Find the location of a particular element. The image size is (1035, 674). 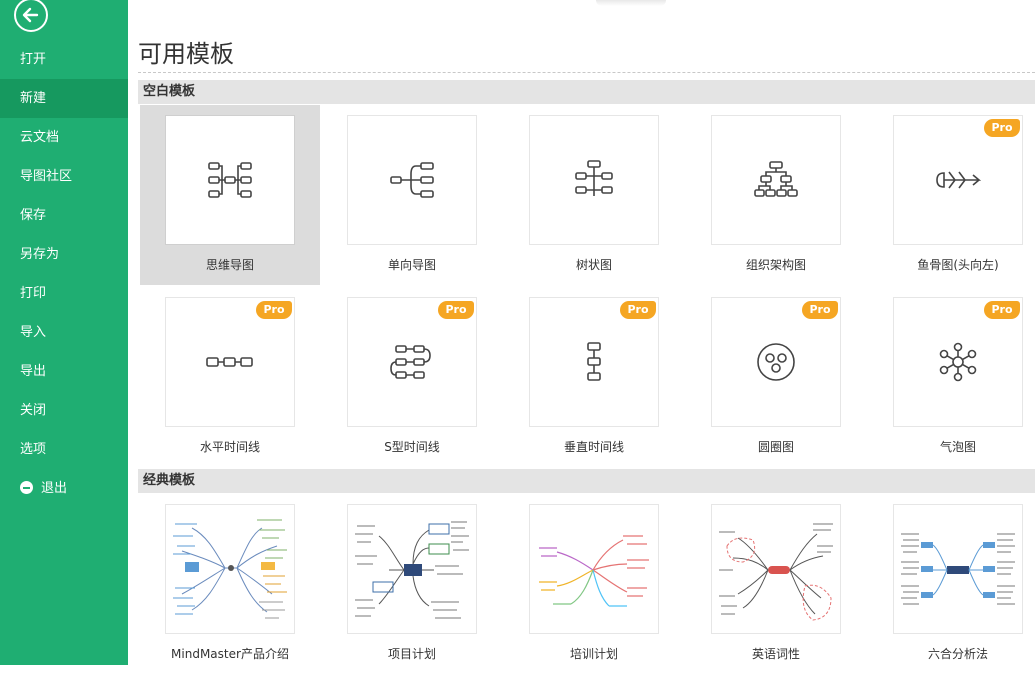

template-label: 英语词性 is located at coordinates (775, 654).